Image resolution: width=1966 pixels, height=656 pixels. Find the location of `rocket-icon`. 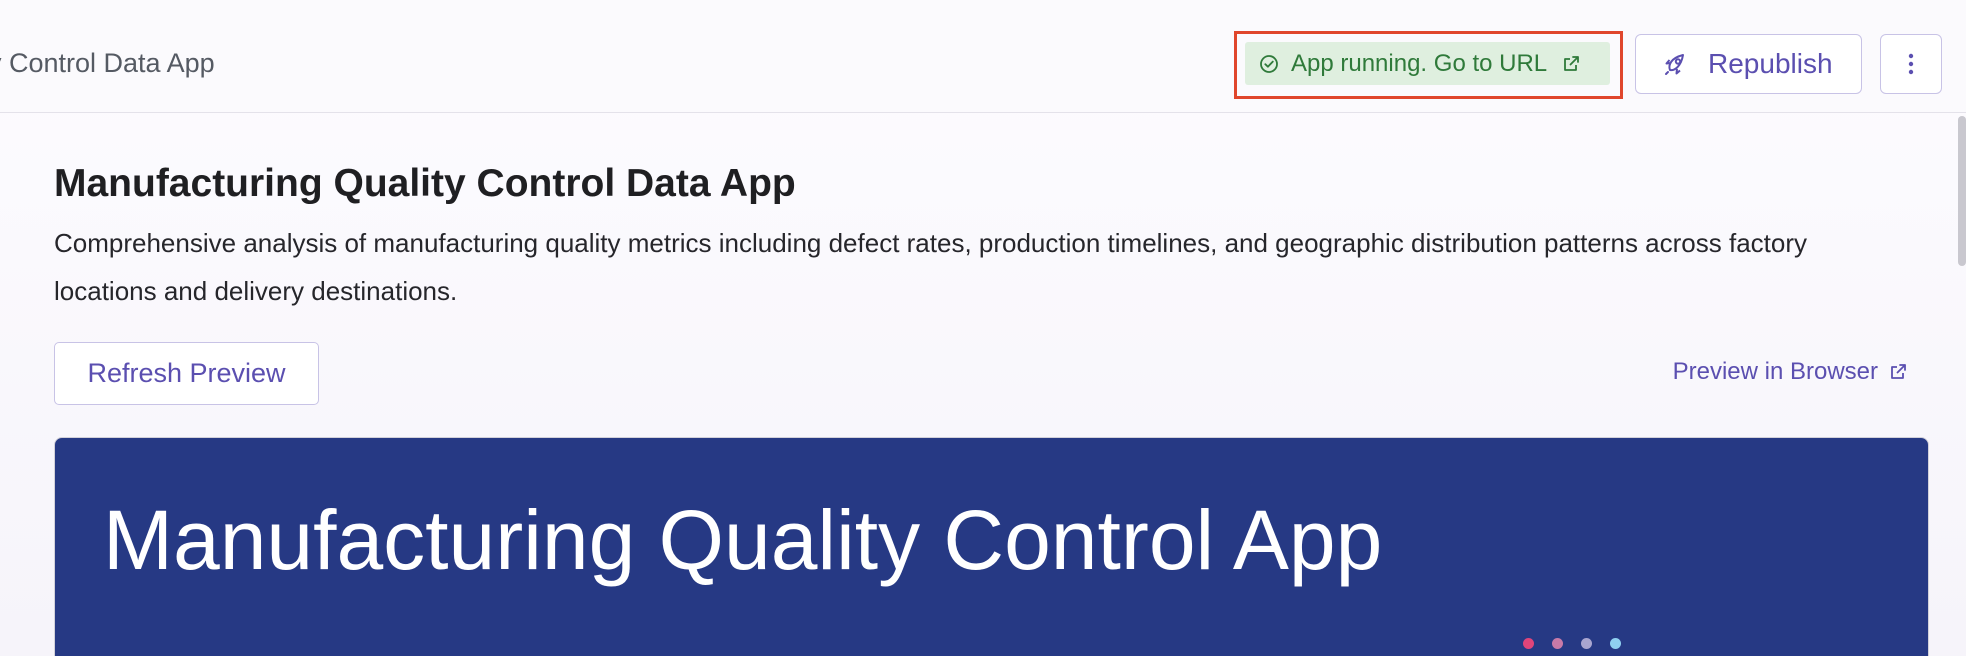

rocket-icon is located at coordinates (1676, 64).